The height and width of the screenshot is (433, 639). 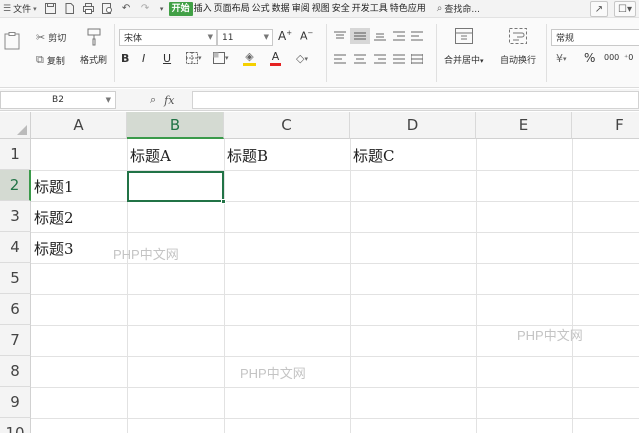 What do you see at coordinates (107, 8) in the screenshot?
I see `print-preview-icon` at bounding box center [107, 8].